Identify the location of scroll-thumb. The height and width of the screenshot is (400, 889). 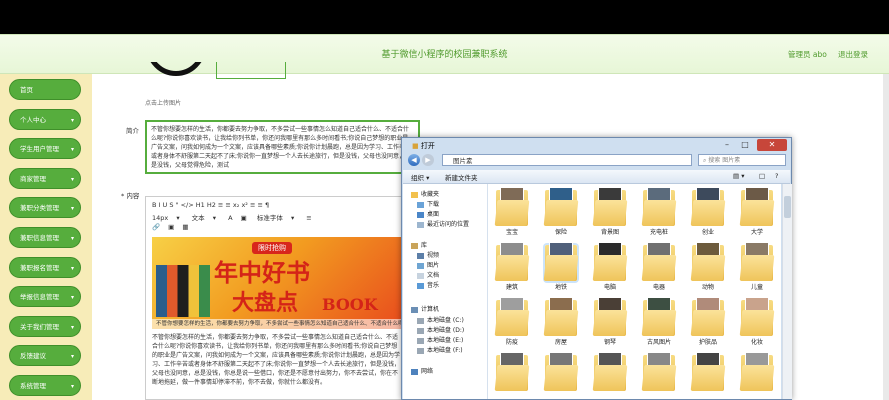
(787, 207).